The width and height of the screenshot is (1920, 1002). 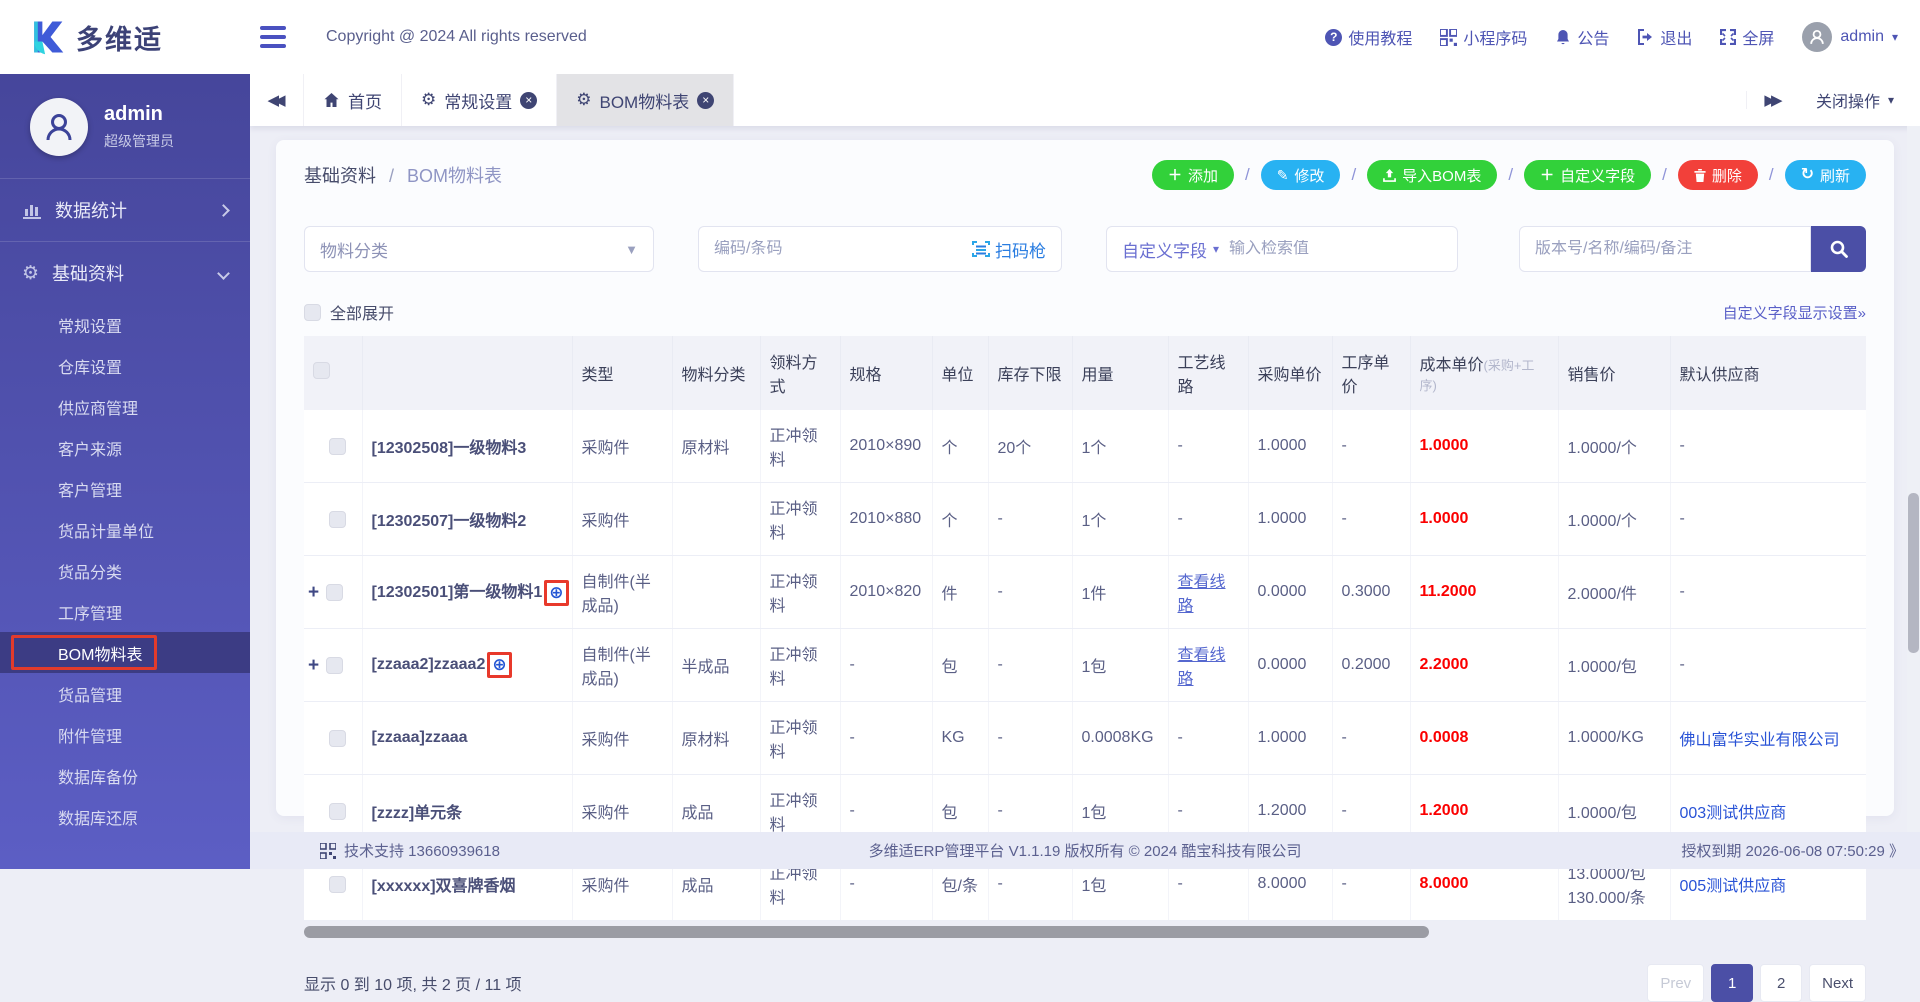 I want to click on sidebar-item-货品计量单位: 货品计量单位, so click(x=125, y=529).